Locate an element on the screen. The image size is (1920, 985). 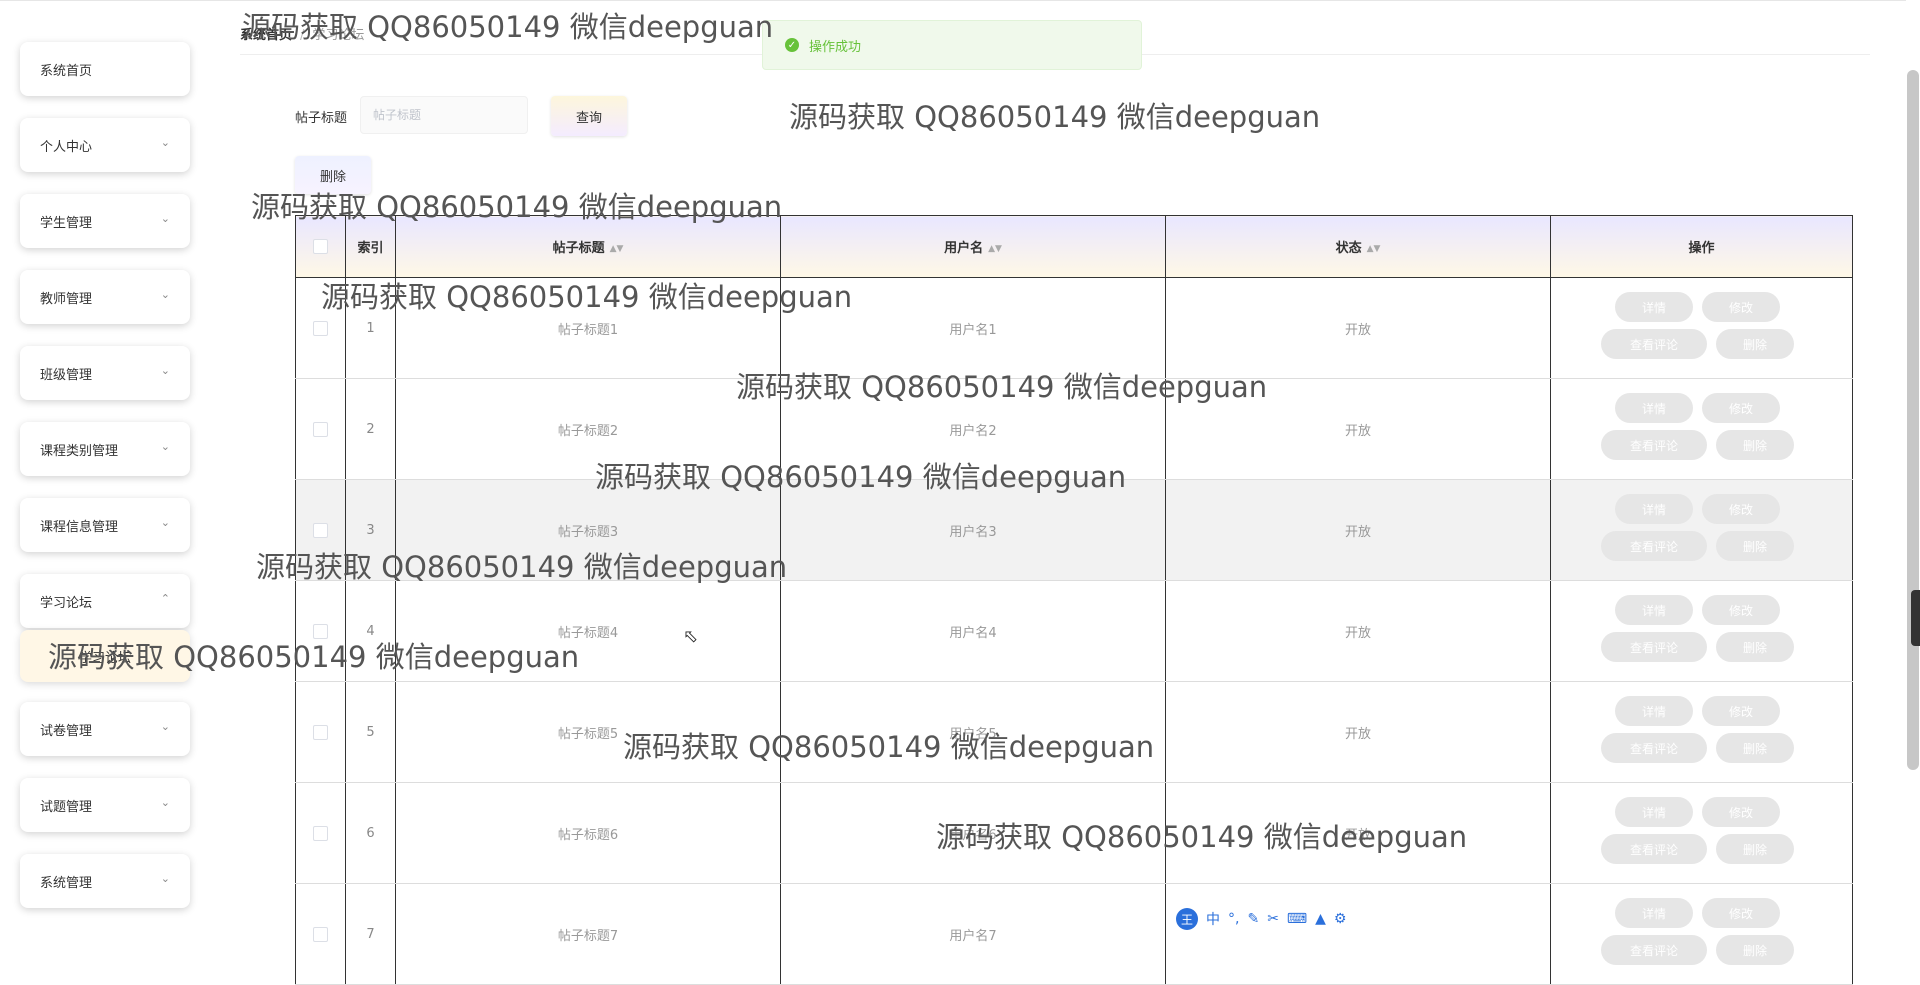
keyboard-icon: ⌨ is located at coordinates (1297, 919).